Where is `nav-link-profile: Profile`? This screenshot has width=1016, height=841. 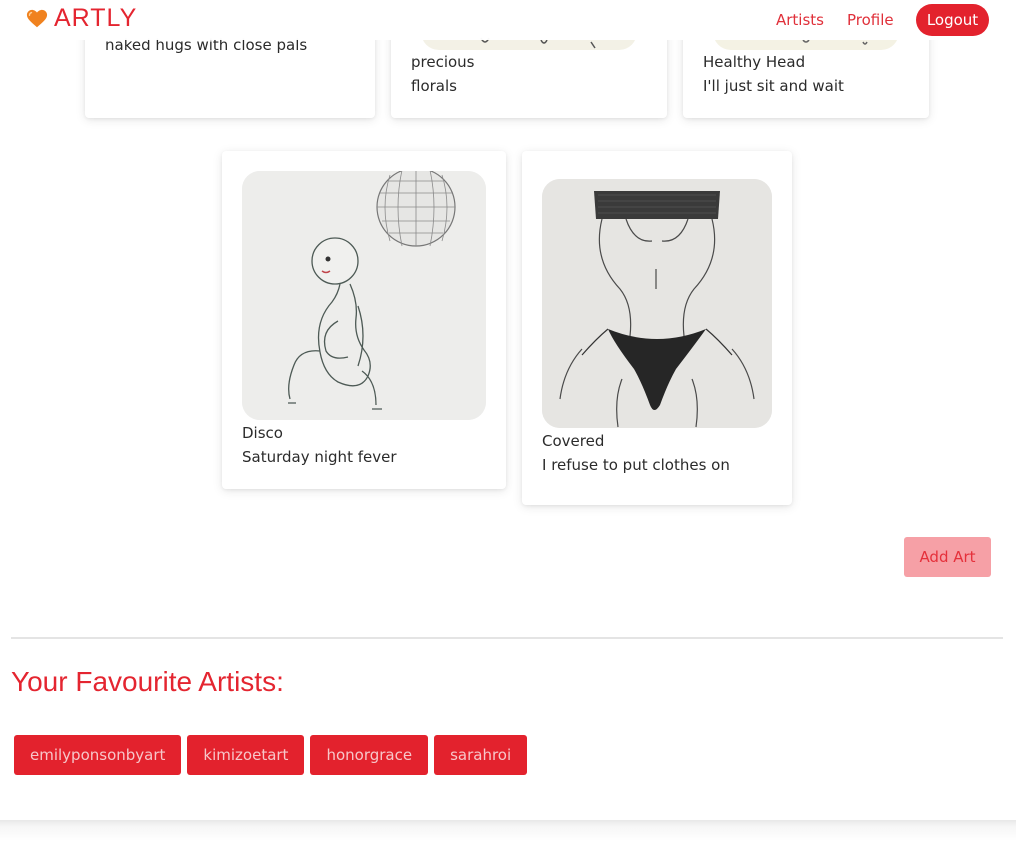
nav-link-profile: Profile is located at coordinates (870, 20).